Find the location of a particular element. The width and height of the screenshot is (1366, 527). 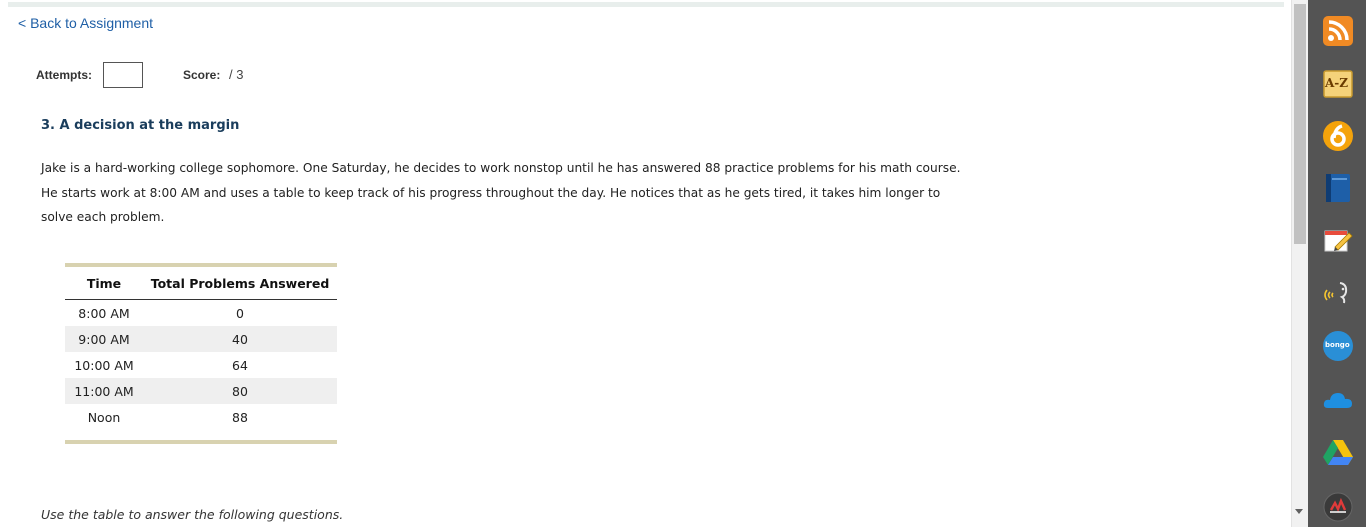

cell-total: 40 is located at coordinates (240, 339).